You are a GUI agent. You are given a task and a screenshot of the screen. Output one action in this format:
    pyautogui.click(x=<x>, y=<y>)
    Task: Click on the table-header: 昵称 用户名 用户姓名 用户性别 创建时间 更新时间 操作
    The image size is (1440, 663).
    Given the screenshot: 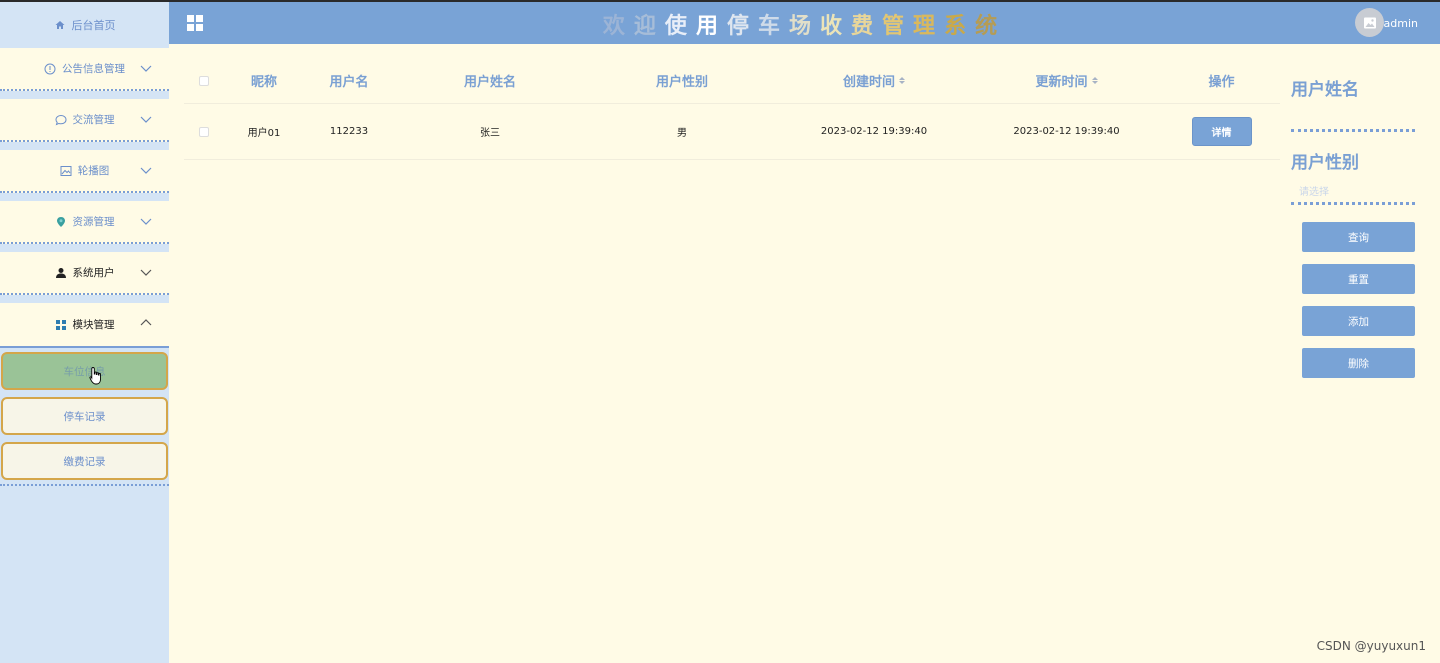 What is the action you would take?
    pyautogui.click(x=732, y=81)
    